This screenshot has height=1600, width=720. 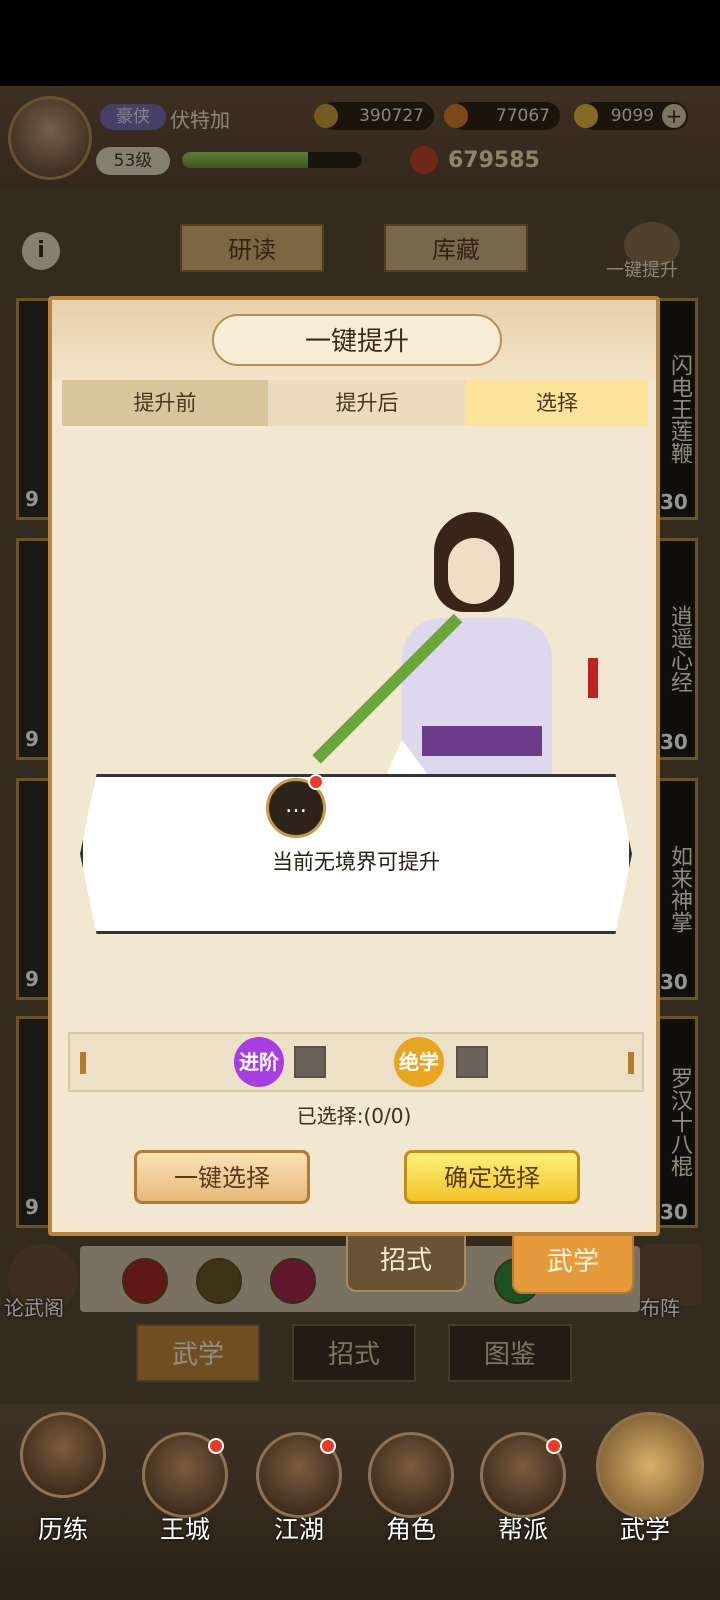 What do you see at coordinates (523, 1528) in the screenshot?
I see `nav-label-guild: 帮派` at bounding box center [523, 1528].